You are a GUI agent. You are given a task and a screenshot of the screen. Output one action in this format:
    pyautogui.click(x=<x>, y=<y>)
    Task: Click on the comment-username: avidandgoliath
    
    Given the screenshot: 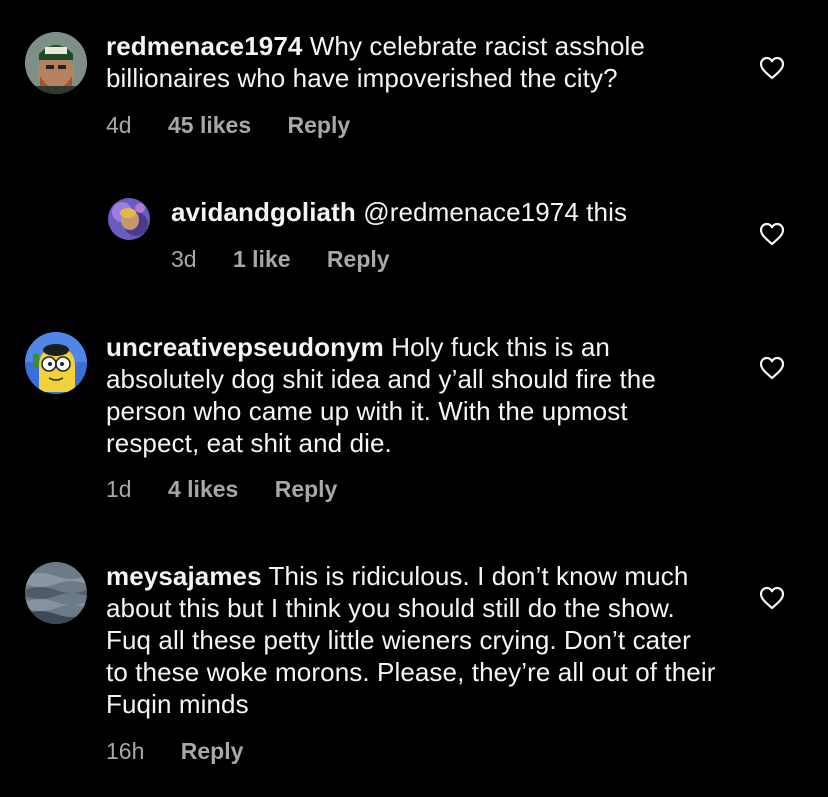 What is the action you would take?
    pyautogui.click(x=263, y=212)
    